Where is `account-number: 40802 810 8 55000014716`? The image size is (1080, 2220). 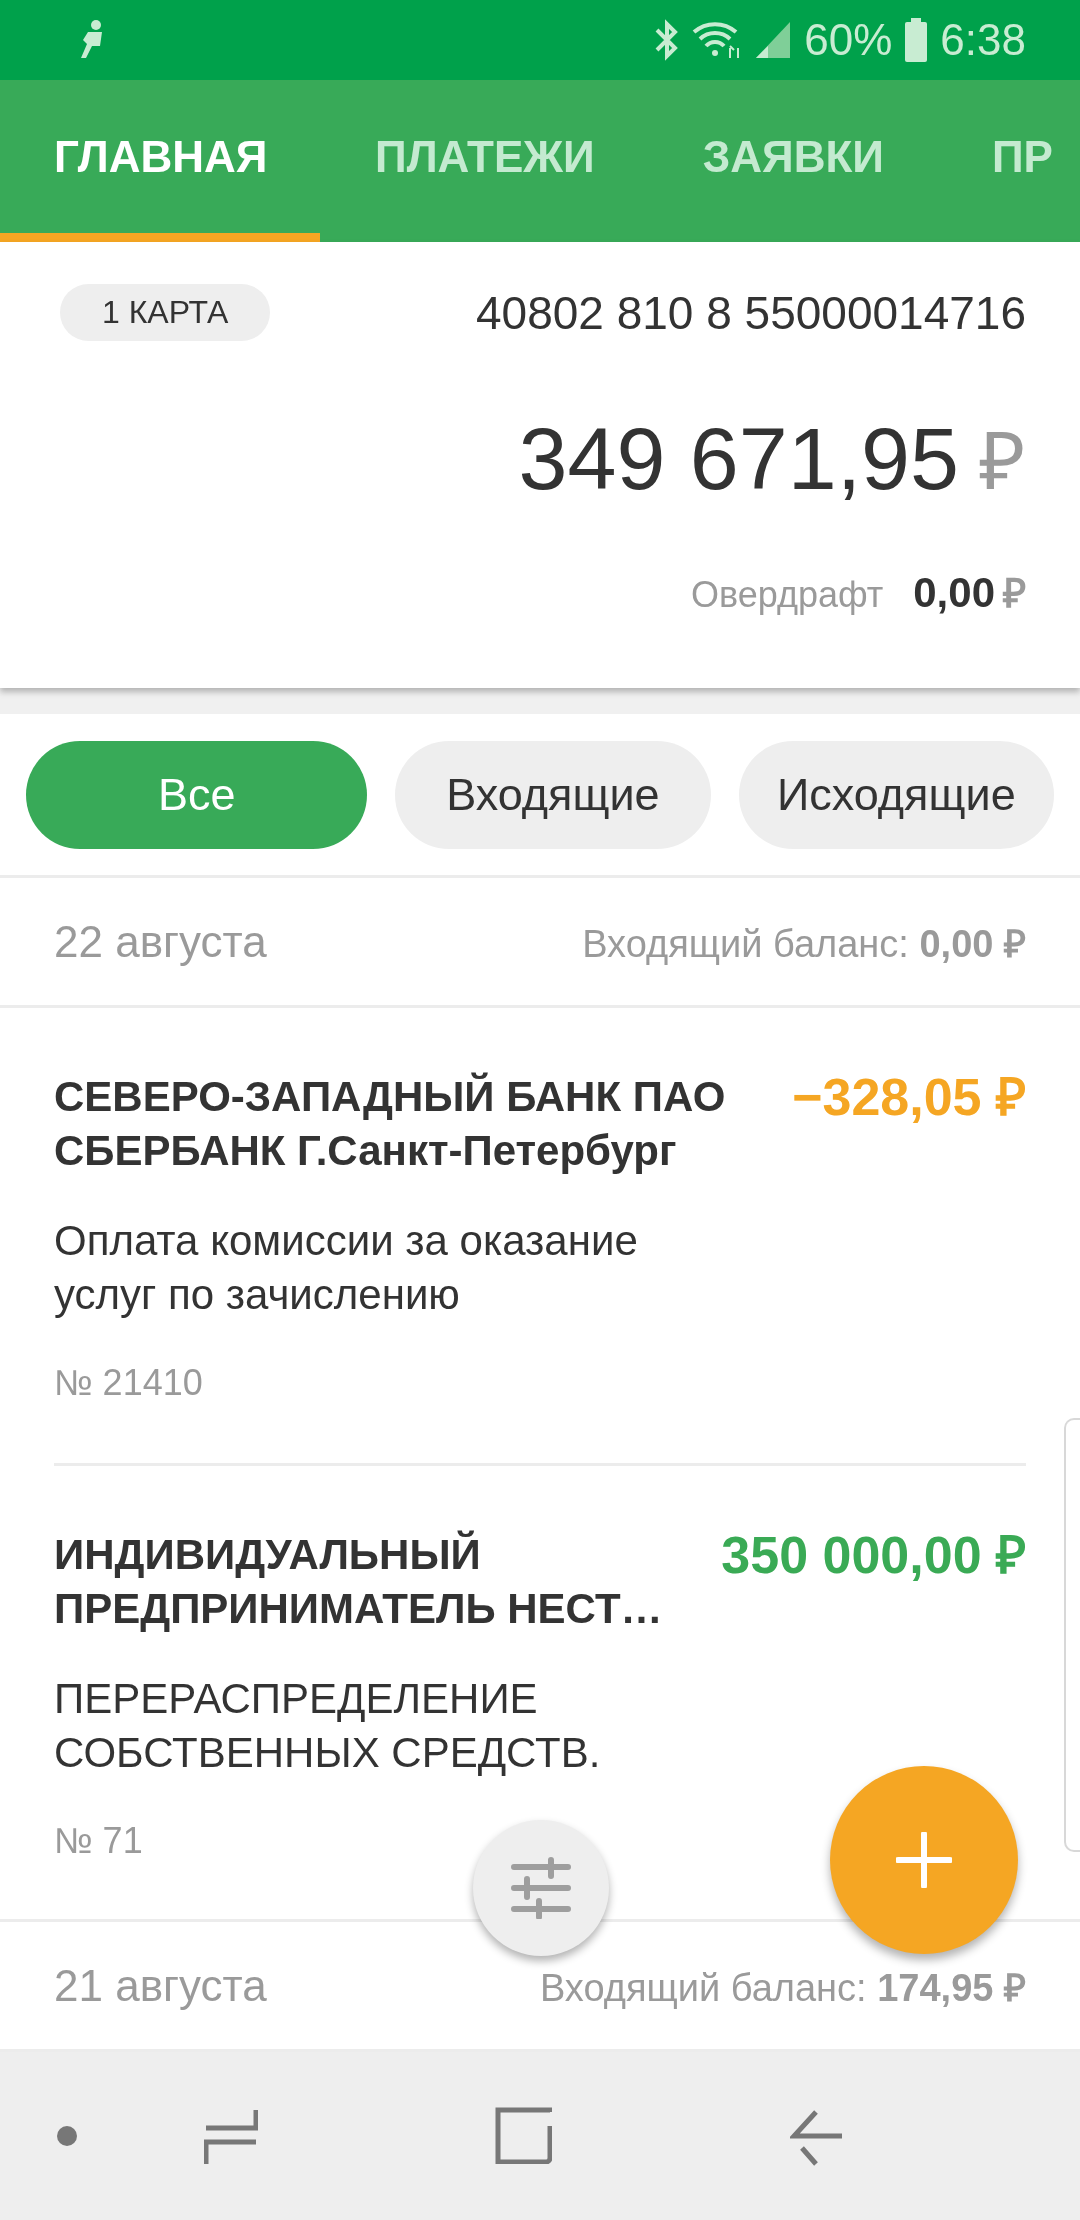
account-number: 40802 810 8 55000014716 is located at coordinates (751, 312).